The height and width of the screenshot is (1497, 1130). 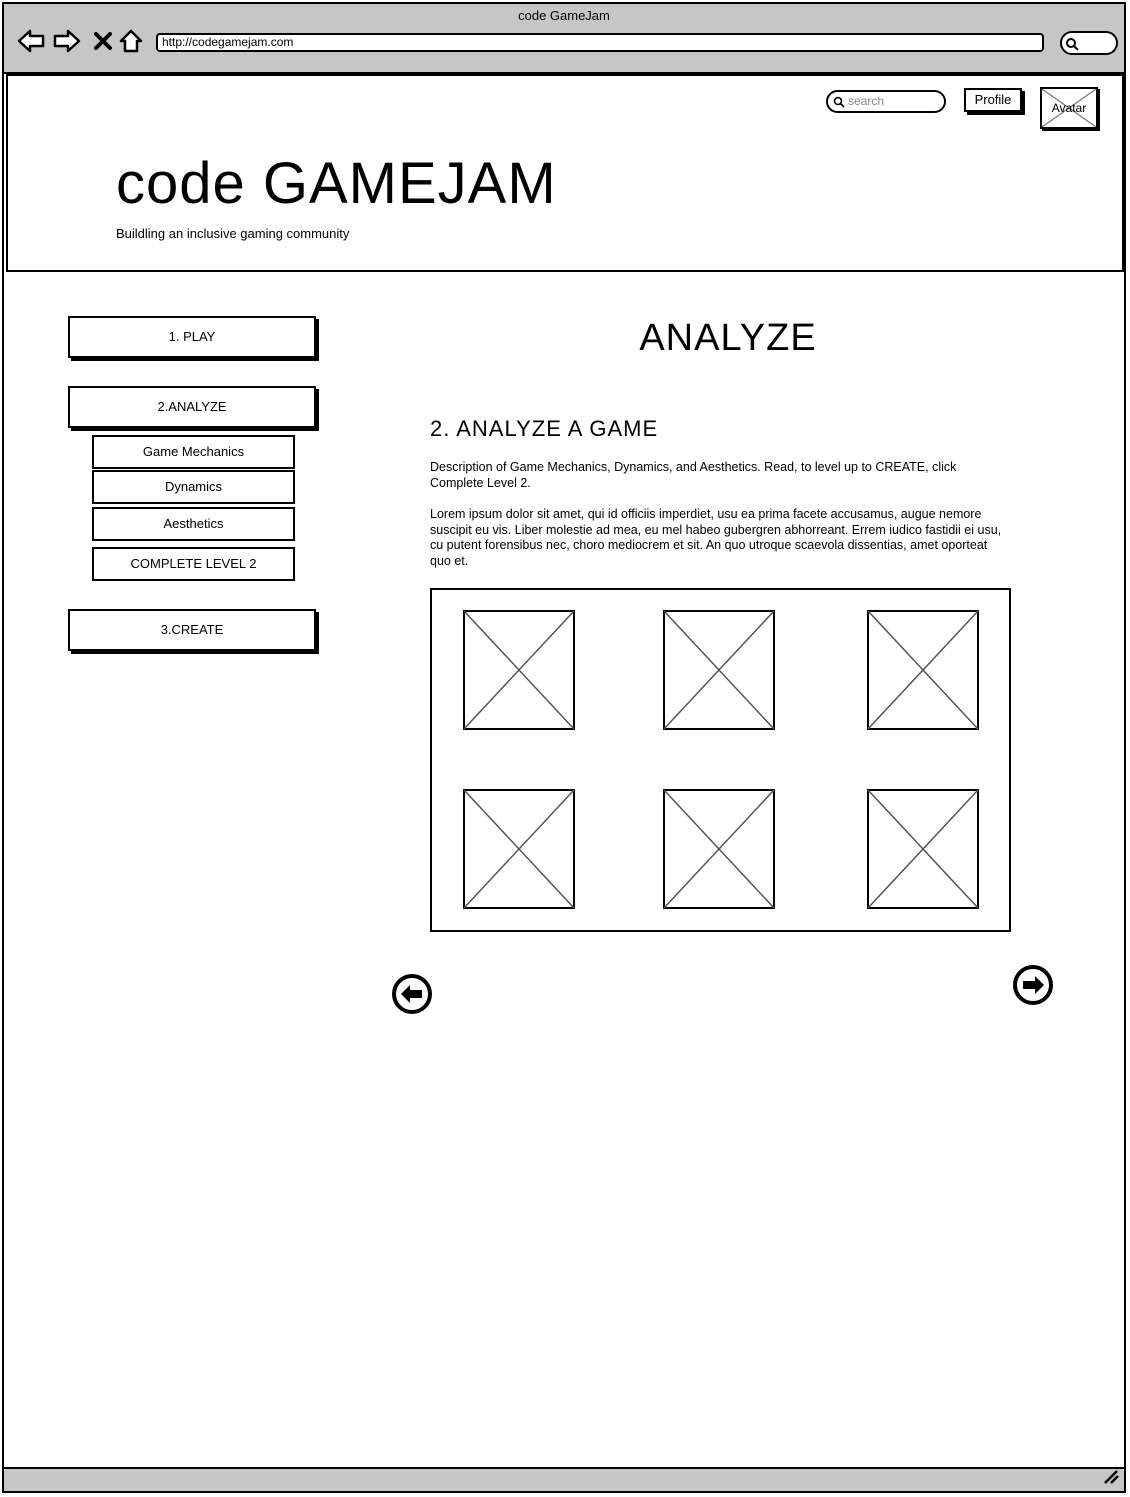 I want to click on resize-grip-icon, so click(x=1111, y=1478).